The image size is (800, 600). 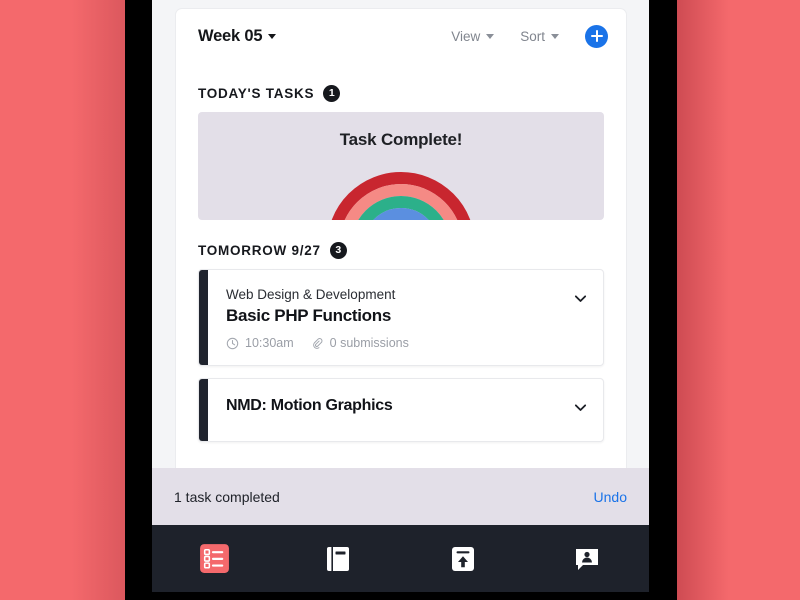 I want to click on task-title: Basic PHP Functions, so click(x=308, y=316).